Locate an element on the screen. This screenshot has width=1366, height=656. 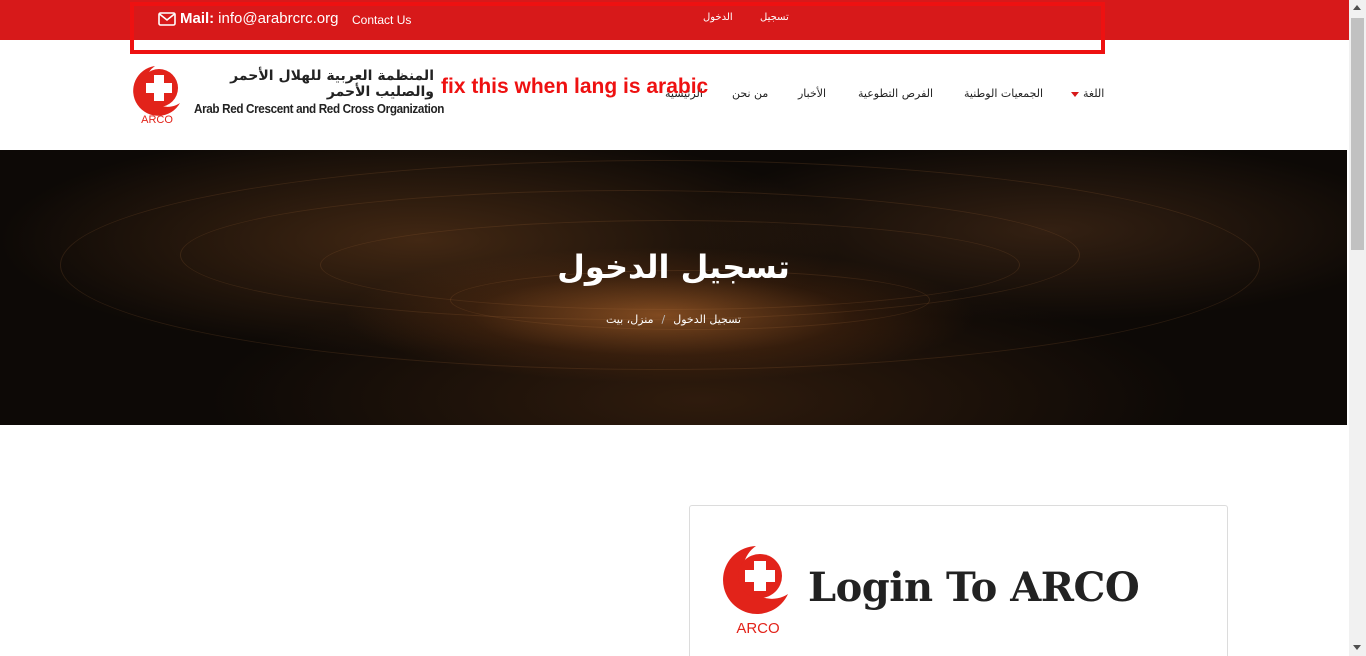
page-title: تسجيل الدخول is located at coordinates (673, 267).